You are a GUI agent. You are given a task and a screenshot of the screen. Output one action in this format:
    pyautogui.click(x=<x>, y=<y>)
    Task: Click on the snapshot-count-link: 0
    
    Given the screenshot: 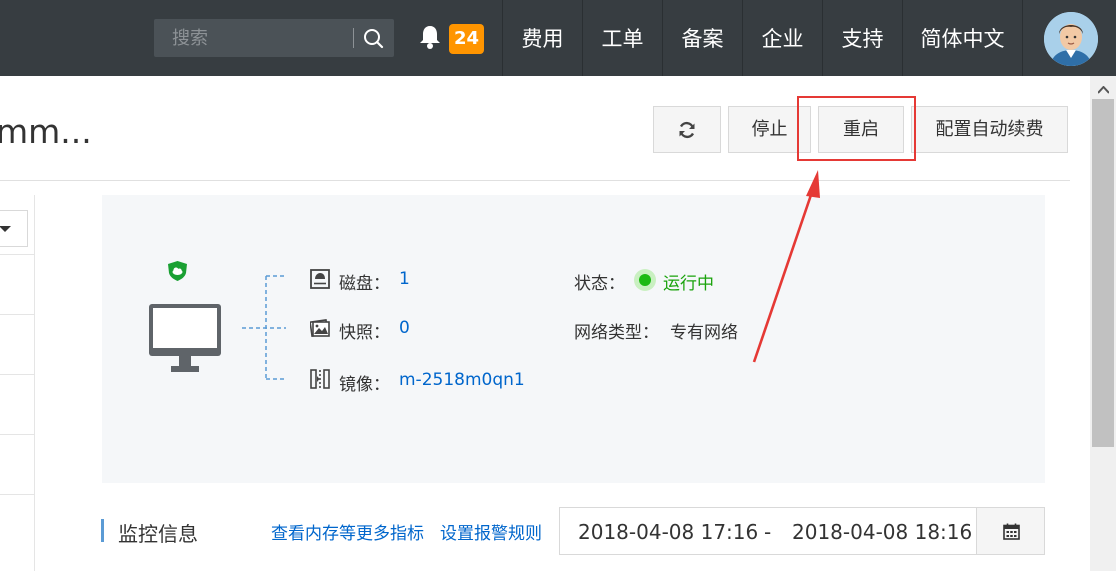 What is the action you would take?
    pyautogui.click(x=404, y=328)
    